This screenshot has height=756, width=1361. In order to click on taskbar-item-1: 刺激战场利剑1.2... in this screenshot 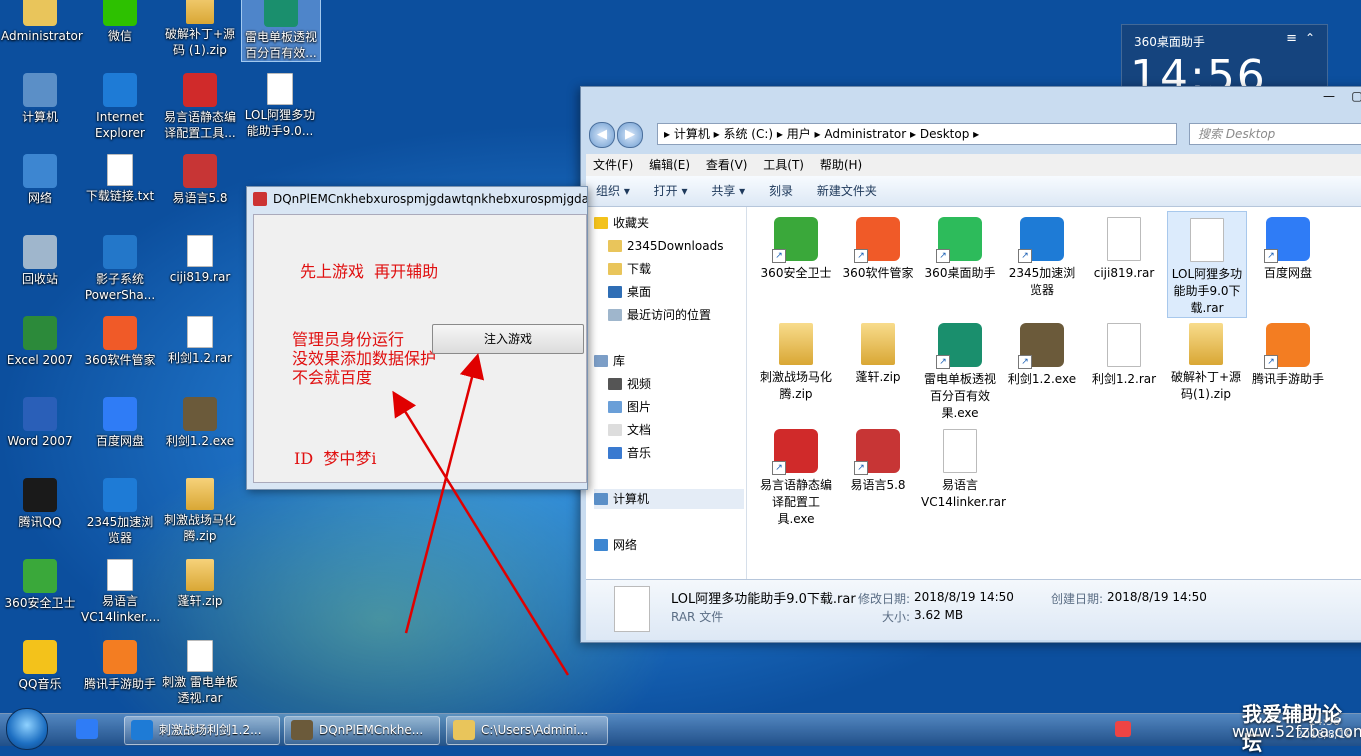, I will do `click(202, 730)`.